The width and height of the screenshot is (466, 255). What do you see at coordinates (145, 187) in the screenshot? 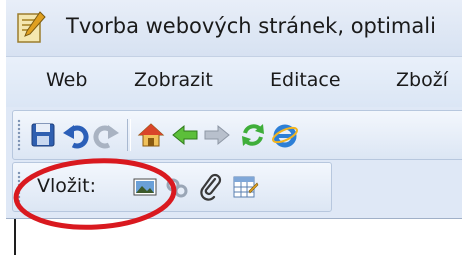
I see `insert-image-icon` at bounding box center [145, 187].